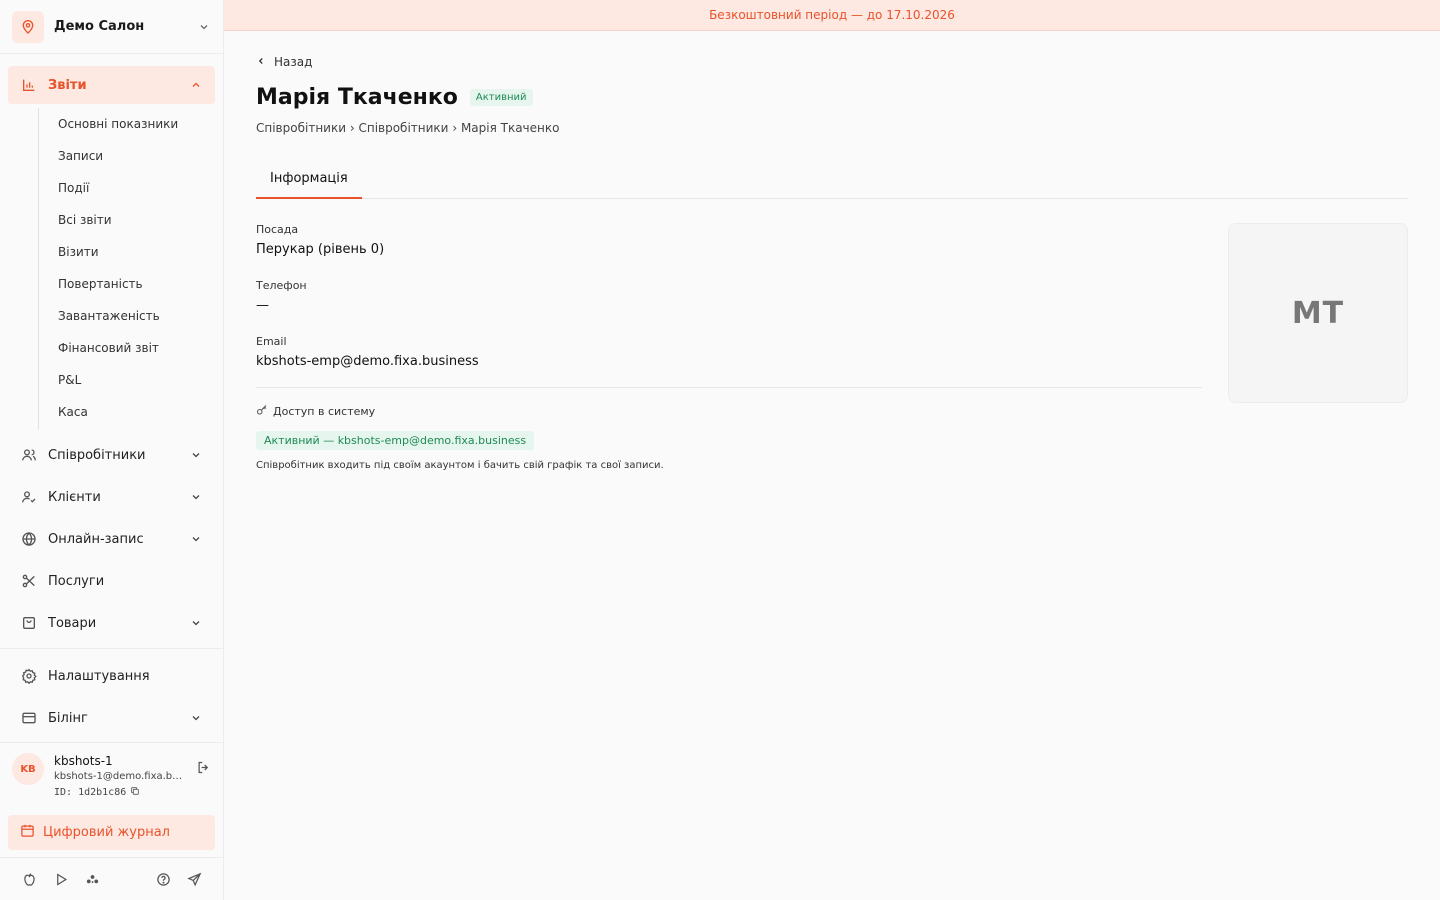  I want to click on tabs: Інформація, so click(832, 179).